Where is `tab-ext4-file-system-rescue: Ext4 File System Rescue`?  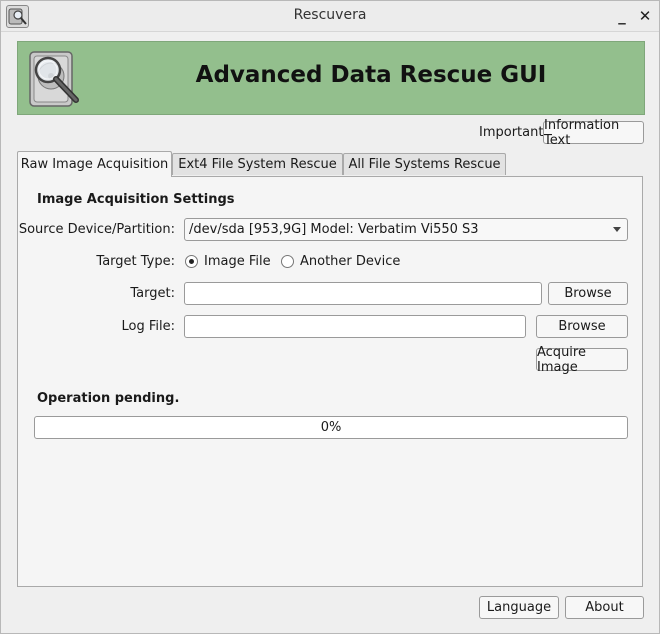
tab-ext4-file-system-rescue: Ext4 File System Rescue is located at coordinates (257, 164).